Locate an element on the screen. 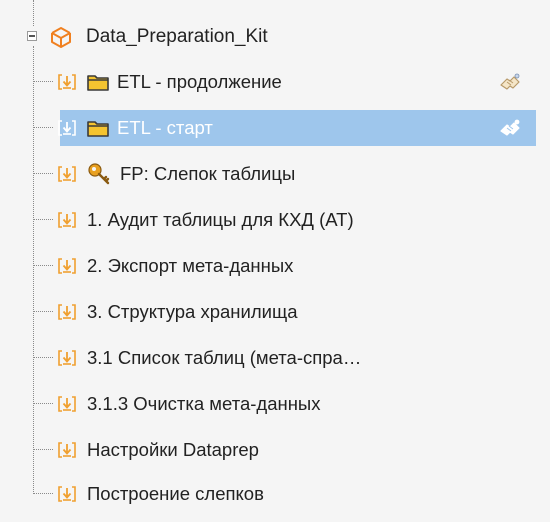 Image resolution: width=550 pixels, height=522 pixels. tree-item-etl-continue: ETL - продолжение is located at coordinates (284, 82).